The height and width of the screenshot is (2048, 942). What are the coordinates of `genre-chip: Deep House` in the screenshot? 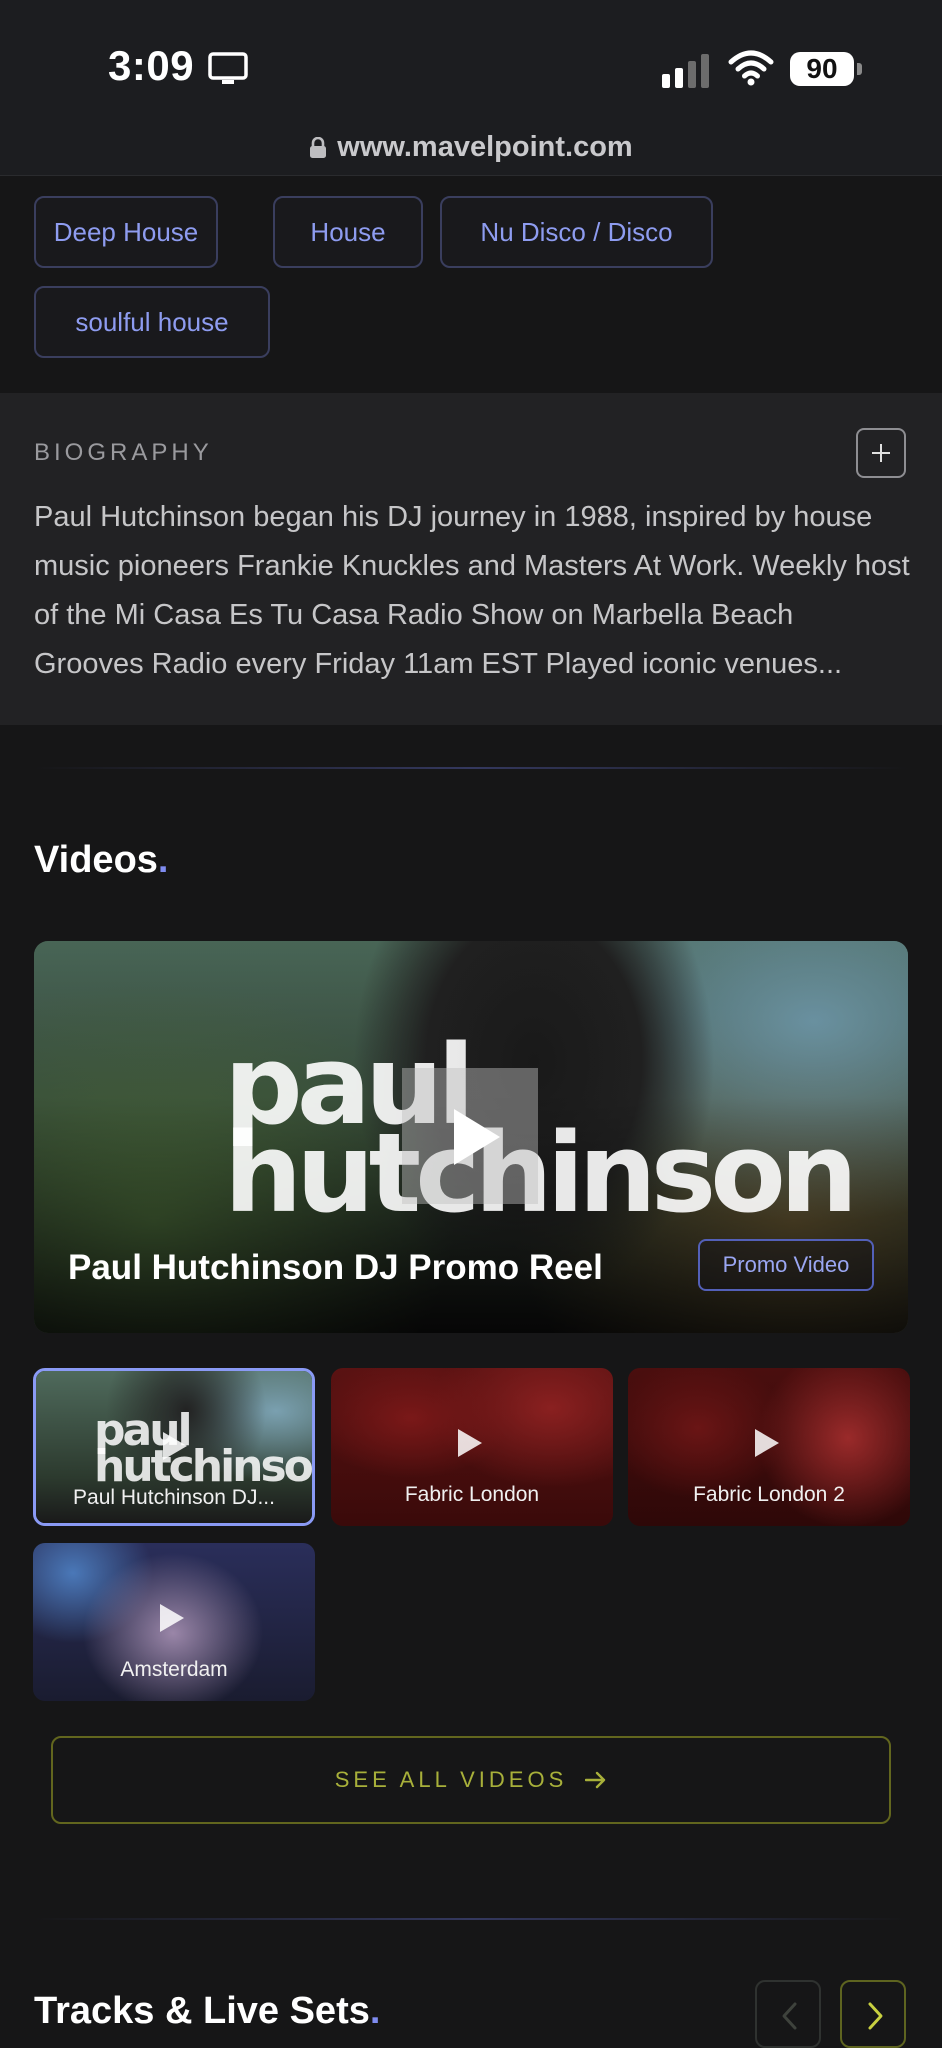 It's located at (126, 232).